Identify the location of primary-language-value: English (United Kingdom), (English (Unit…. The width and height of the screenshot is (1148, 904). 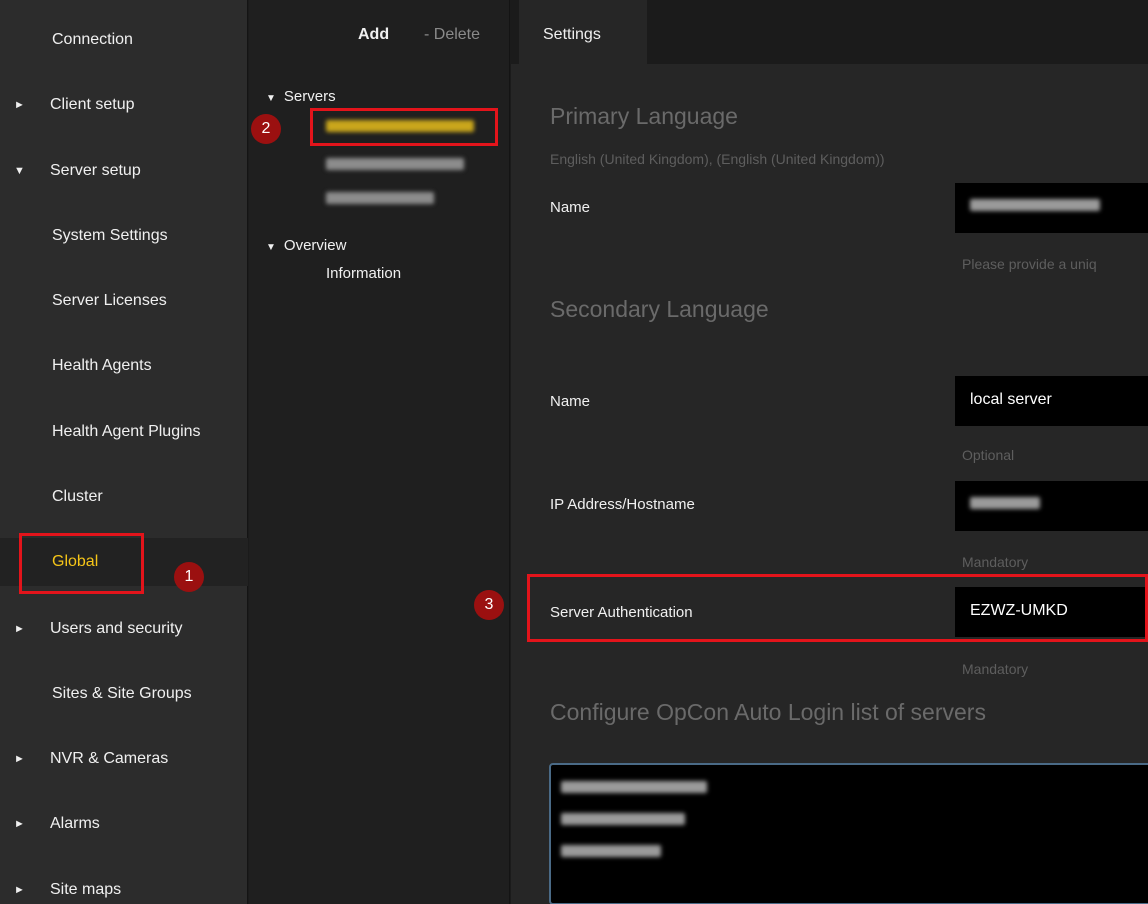
(717, 159).